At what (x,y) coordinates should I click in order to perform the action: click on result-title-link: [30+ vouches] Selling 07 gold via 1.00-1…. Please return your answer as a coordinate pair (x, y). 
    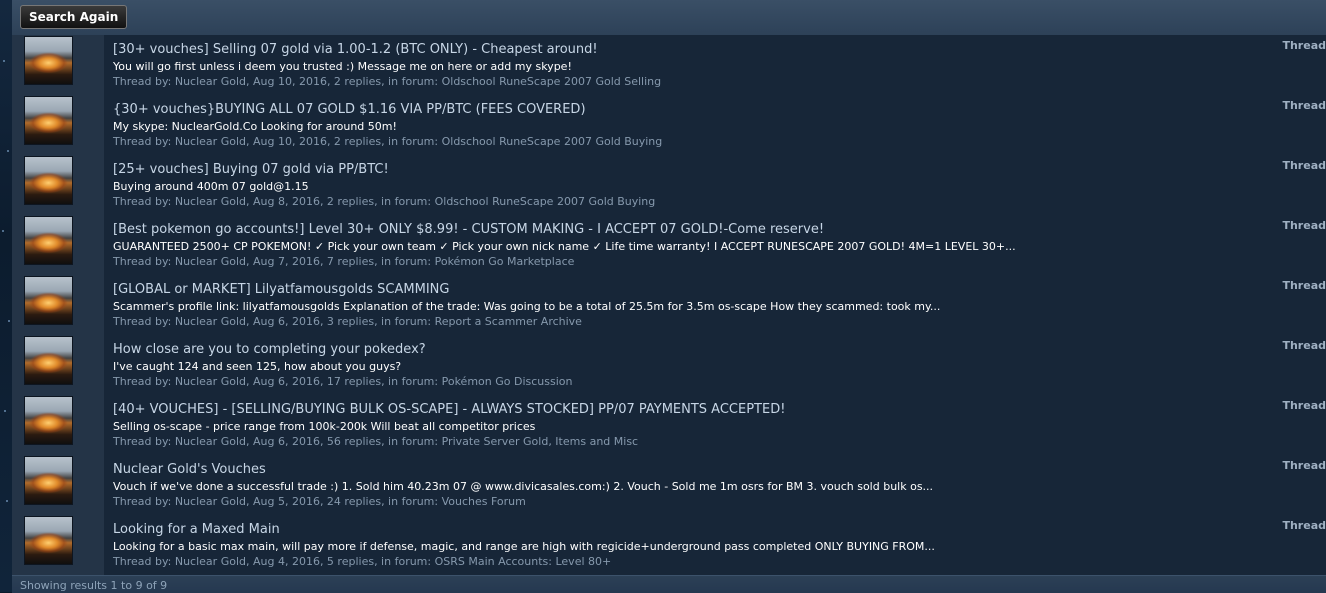
    Looking at the image, I should click on (355, 49).